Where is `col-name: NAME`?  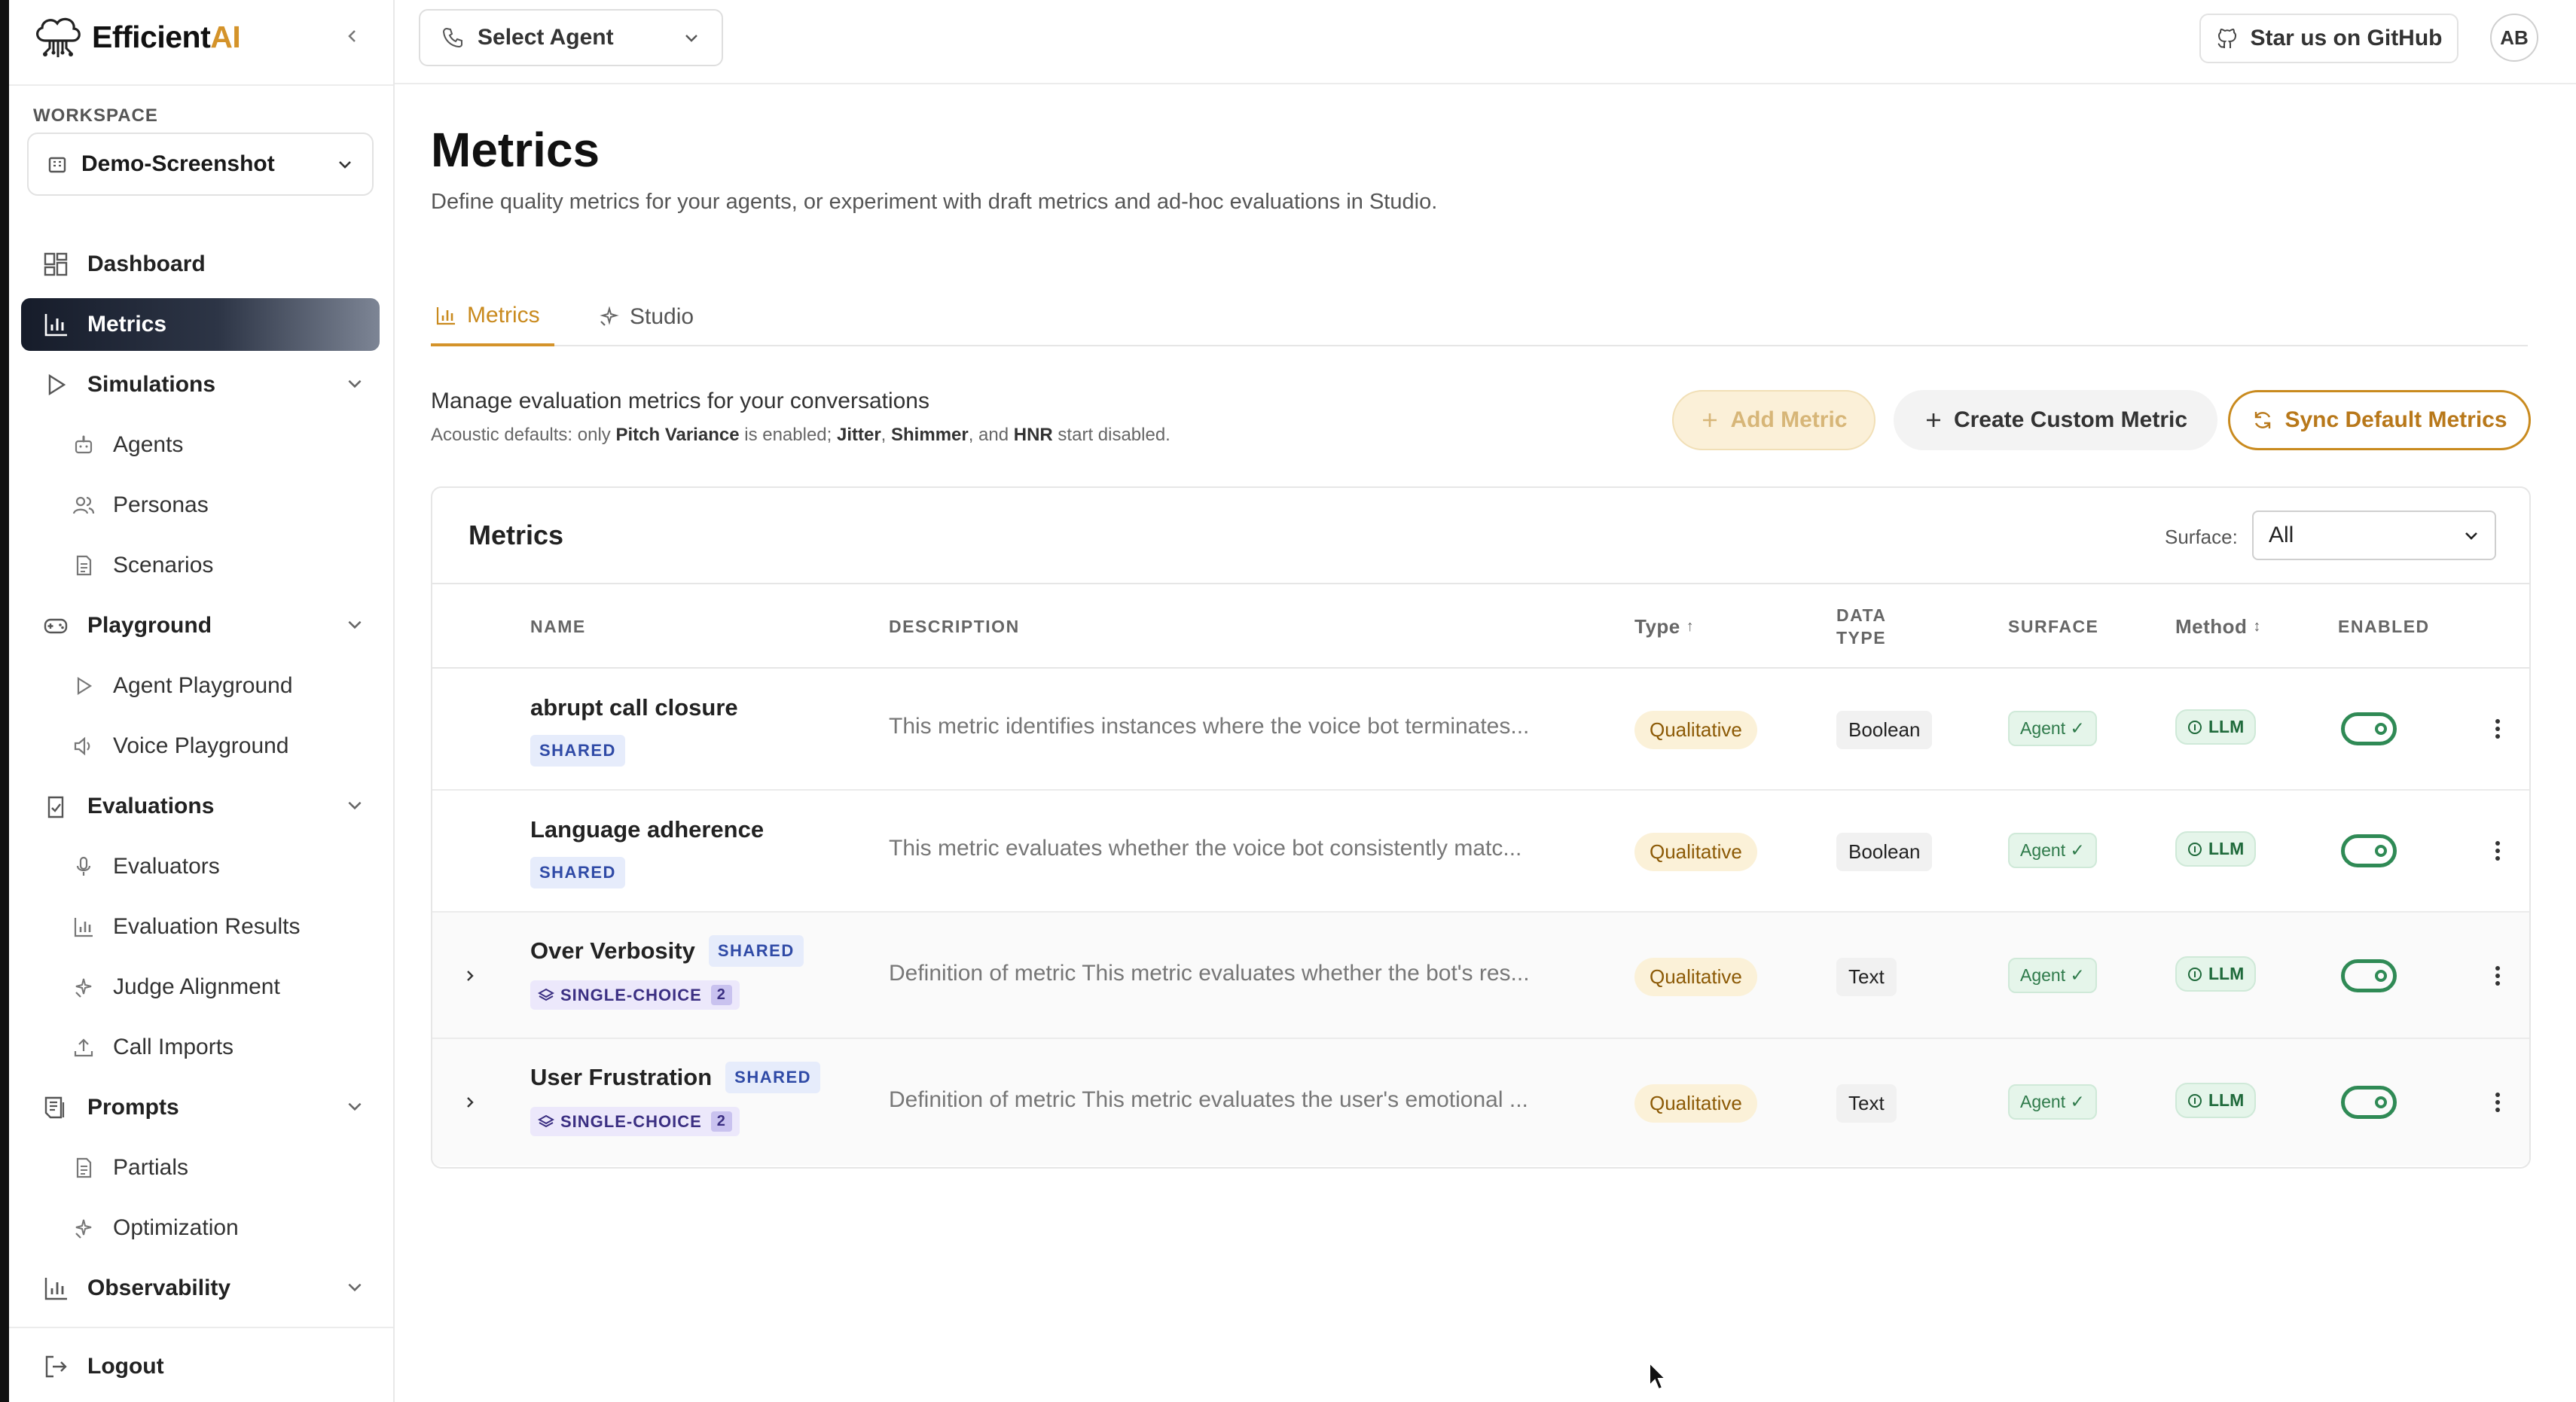 col-name: NAME is located at coordinates (558, 626).